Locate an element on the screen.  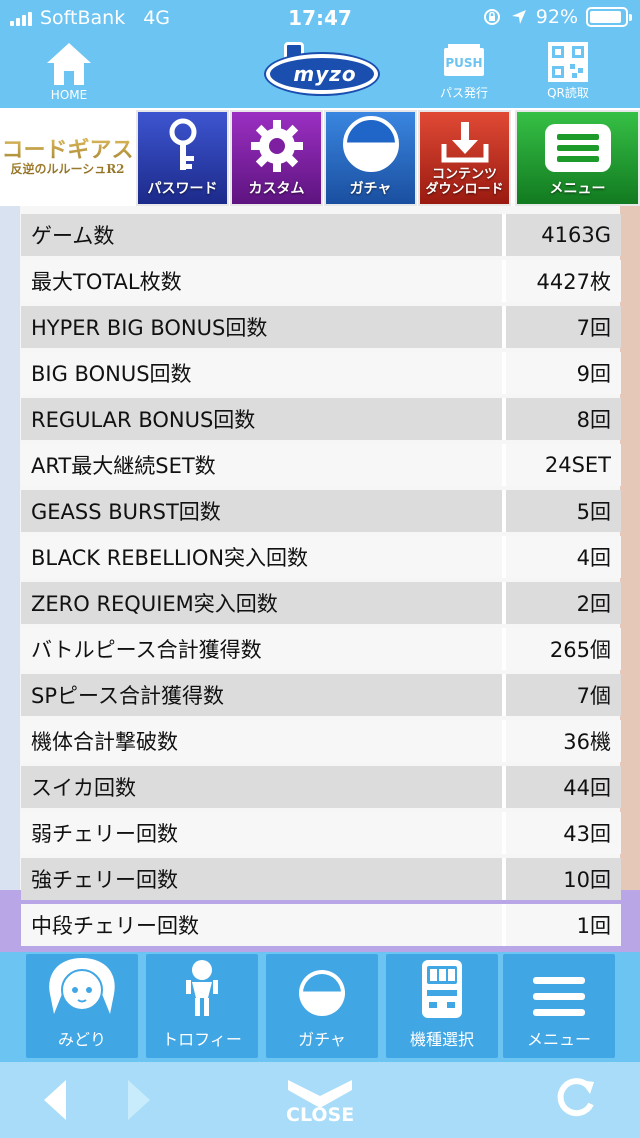
pass-issue-button: PUSH パス発行 is located at coordinates (464, 70).